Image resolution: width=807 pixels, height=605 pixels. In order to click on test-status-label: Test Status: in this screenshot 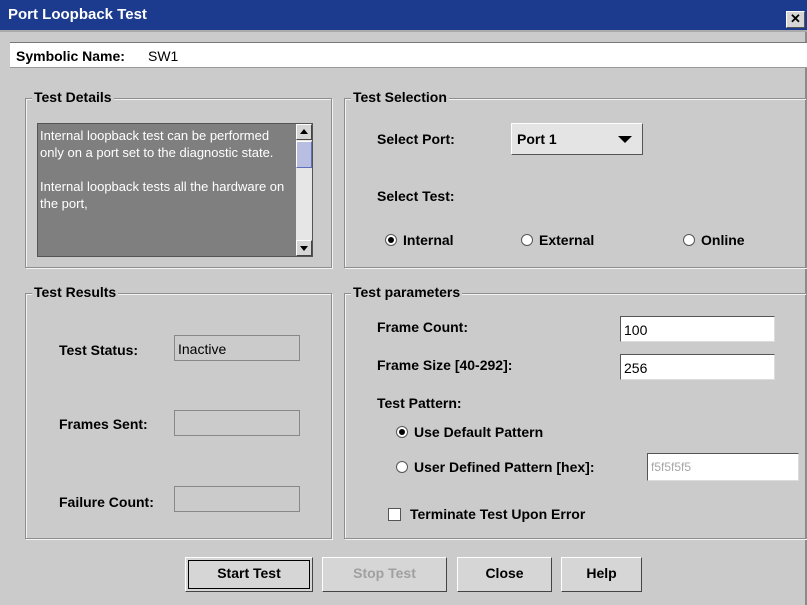, I will do `click(99, 350)`.